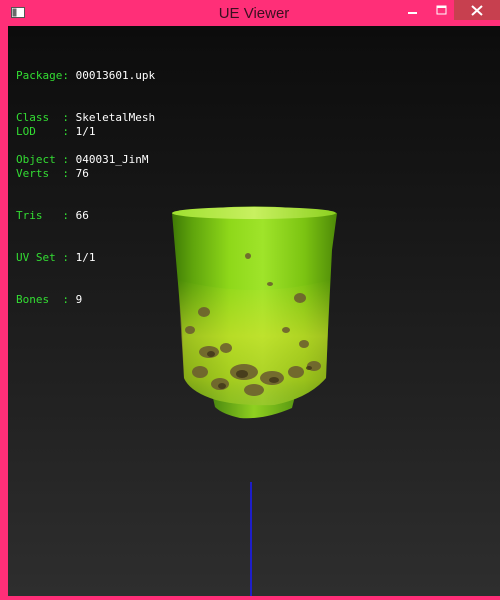 Image resolution: width=500 pixels, height=600 pixels. Describe the element at coordinates (412, 13) in the screenshot. I see `minimize-icon` at that location.